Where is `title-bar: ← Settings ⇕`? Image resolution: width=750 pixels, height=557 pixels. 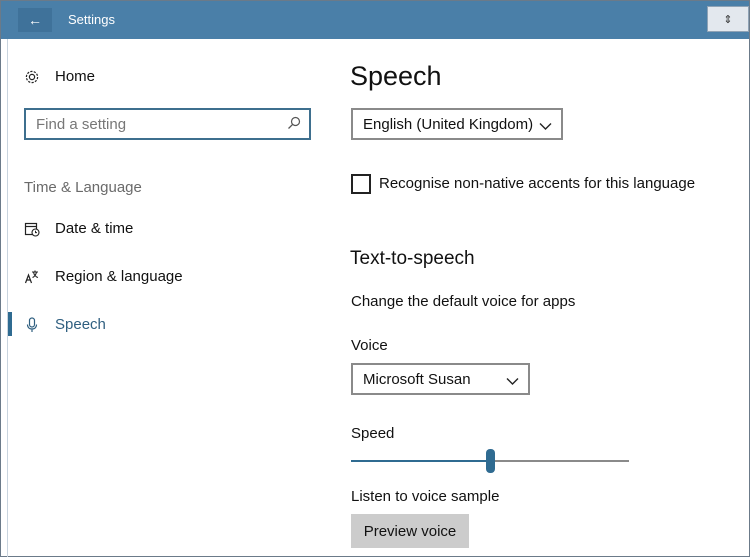
title-bar: ← Settings ⇕ is located at coordinates (375, 20).